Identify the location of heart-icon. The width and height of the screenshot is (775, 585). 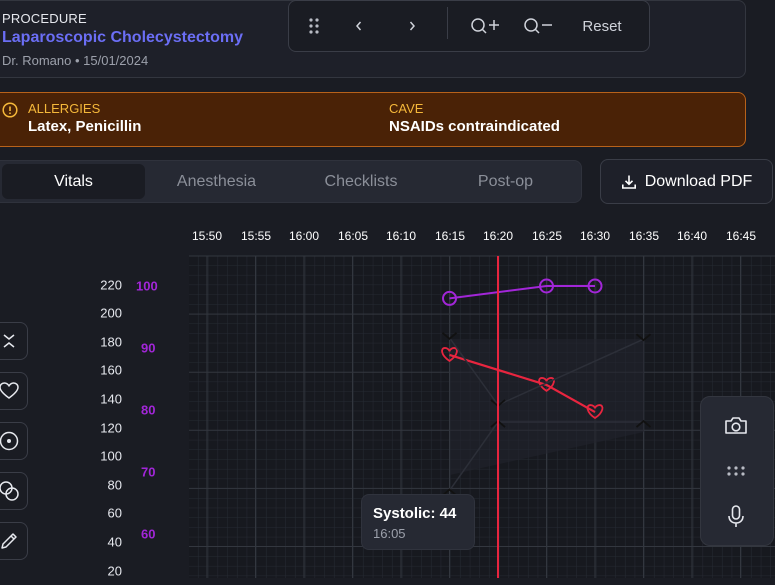
(9, 390).